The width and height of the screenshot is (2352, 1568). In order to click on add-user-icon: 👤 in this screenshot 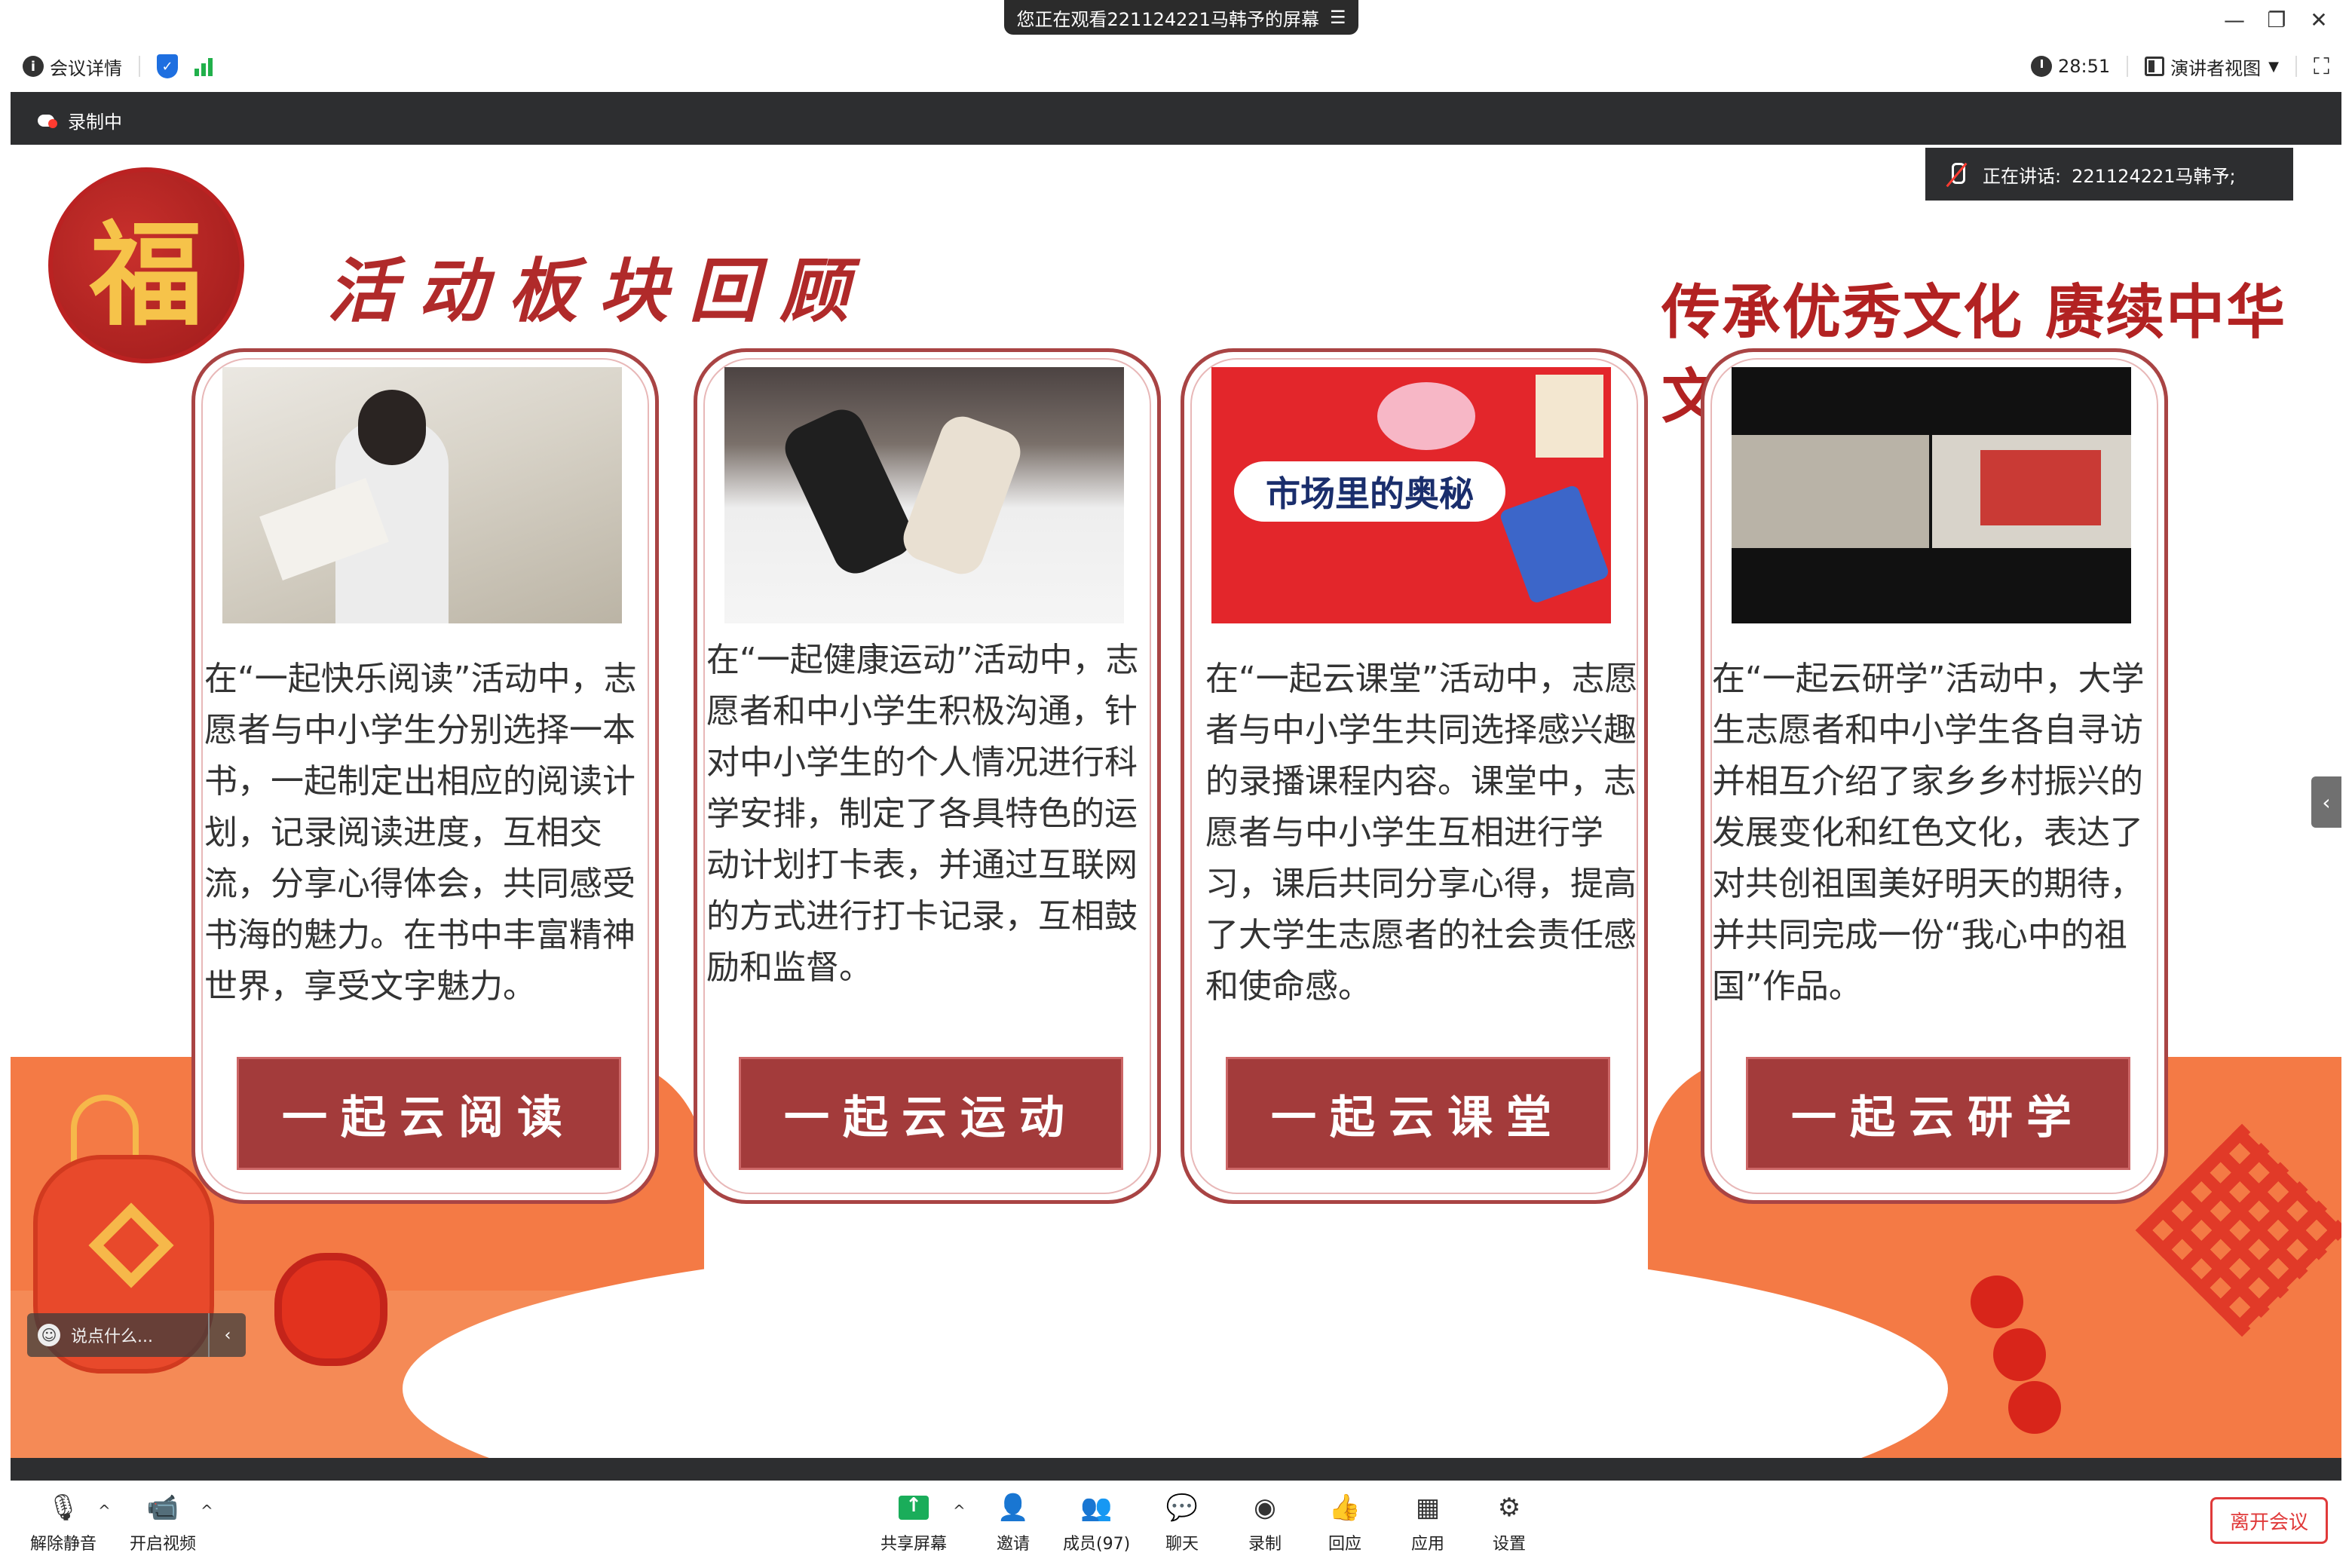, I will do `click(1013, 1508)`.